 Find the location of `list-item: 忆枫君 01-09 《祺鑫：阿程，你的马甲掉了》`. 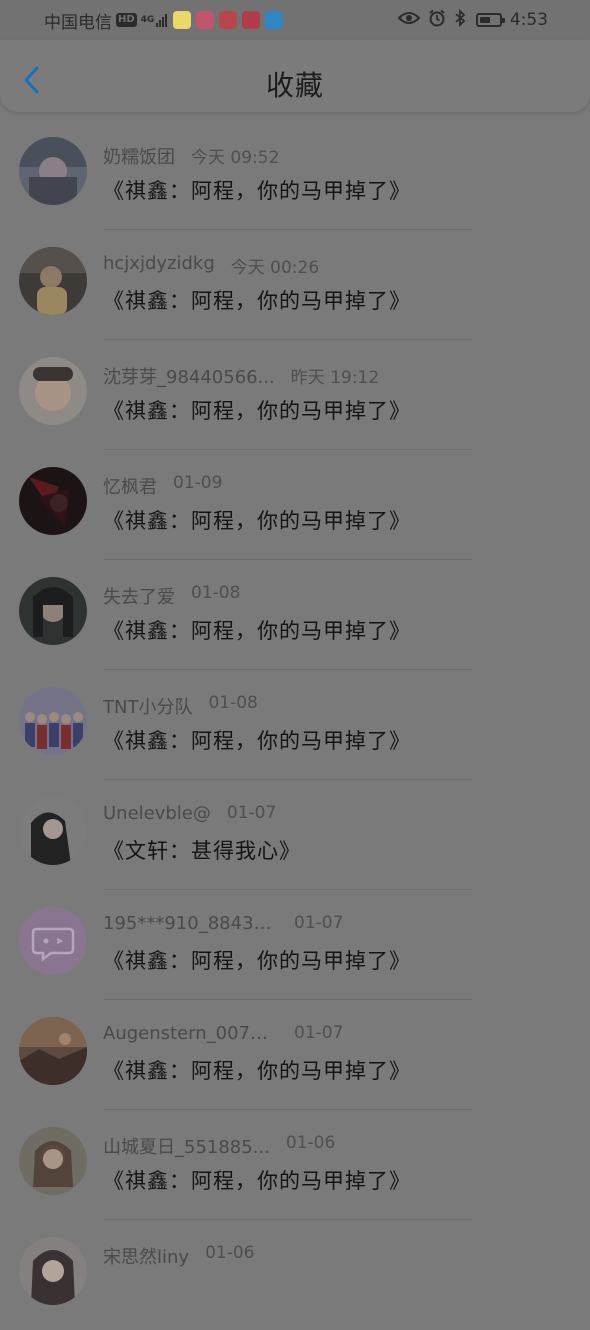

list-item: 忆枫君 01-09 《祺鑫：阿程，你的马甲掉了》 is located at coordinates (295, 505).